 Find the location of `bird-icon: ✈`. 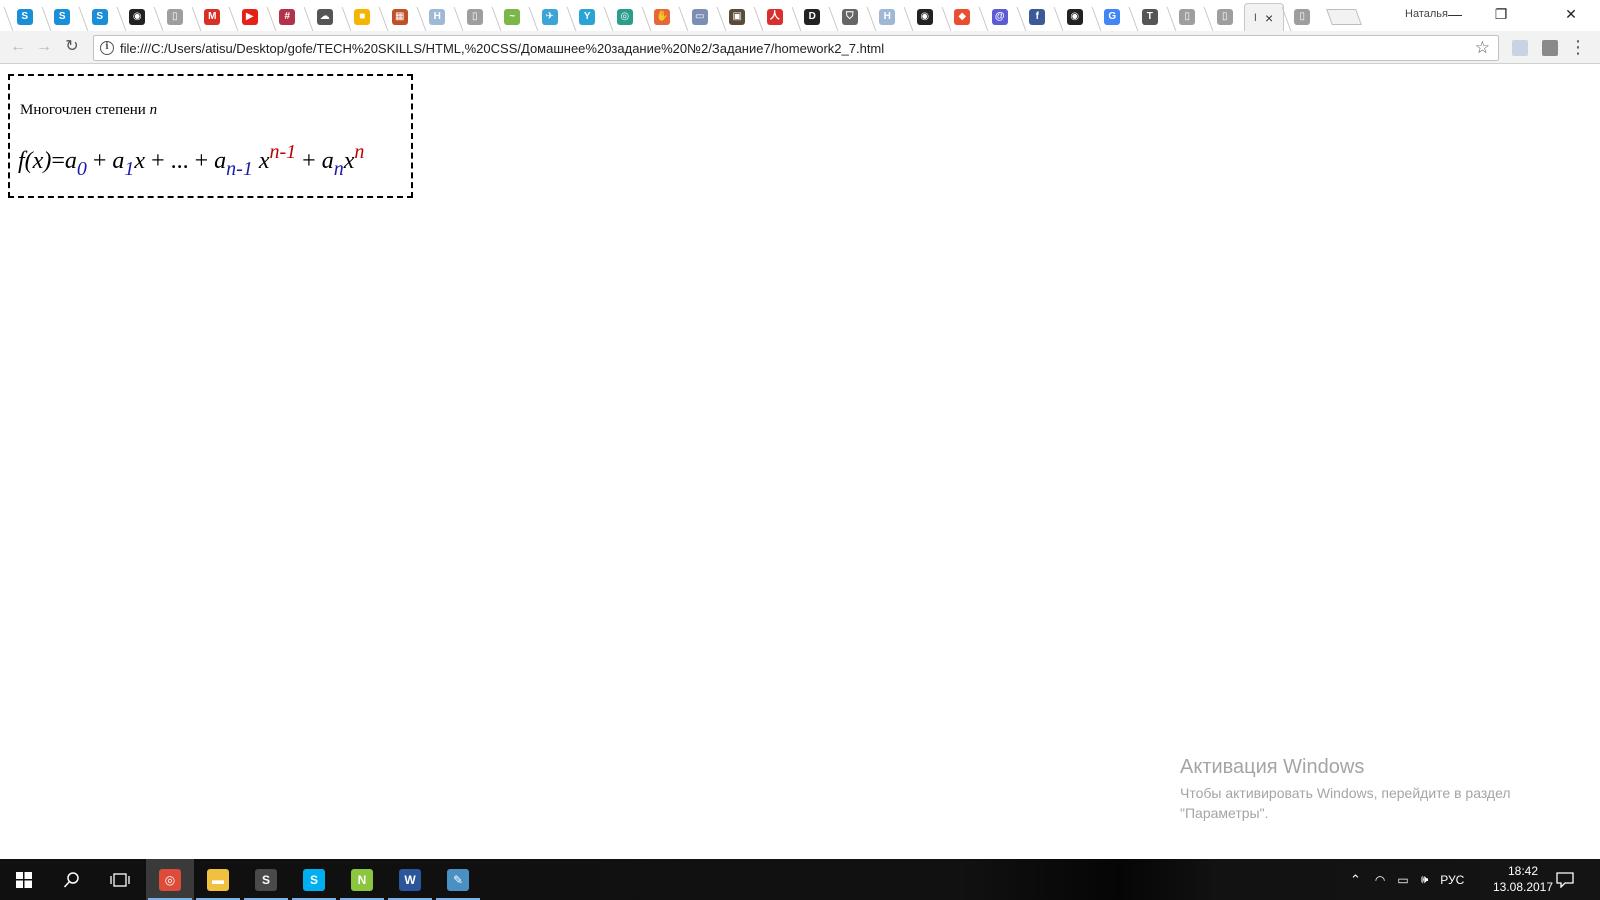

bird-icon: ✈ is located at coordinates (549, 17).